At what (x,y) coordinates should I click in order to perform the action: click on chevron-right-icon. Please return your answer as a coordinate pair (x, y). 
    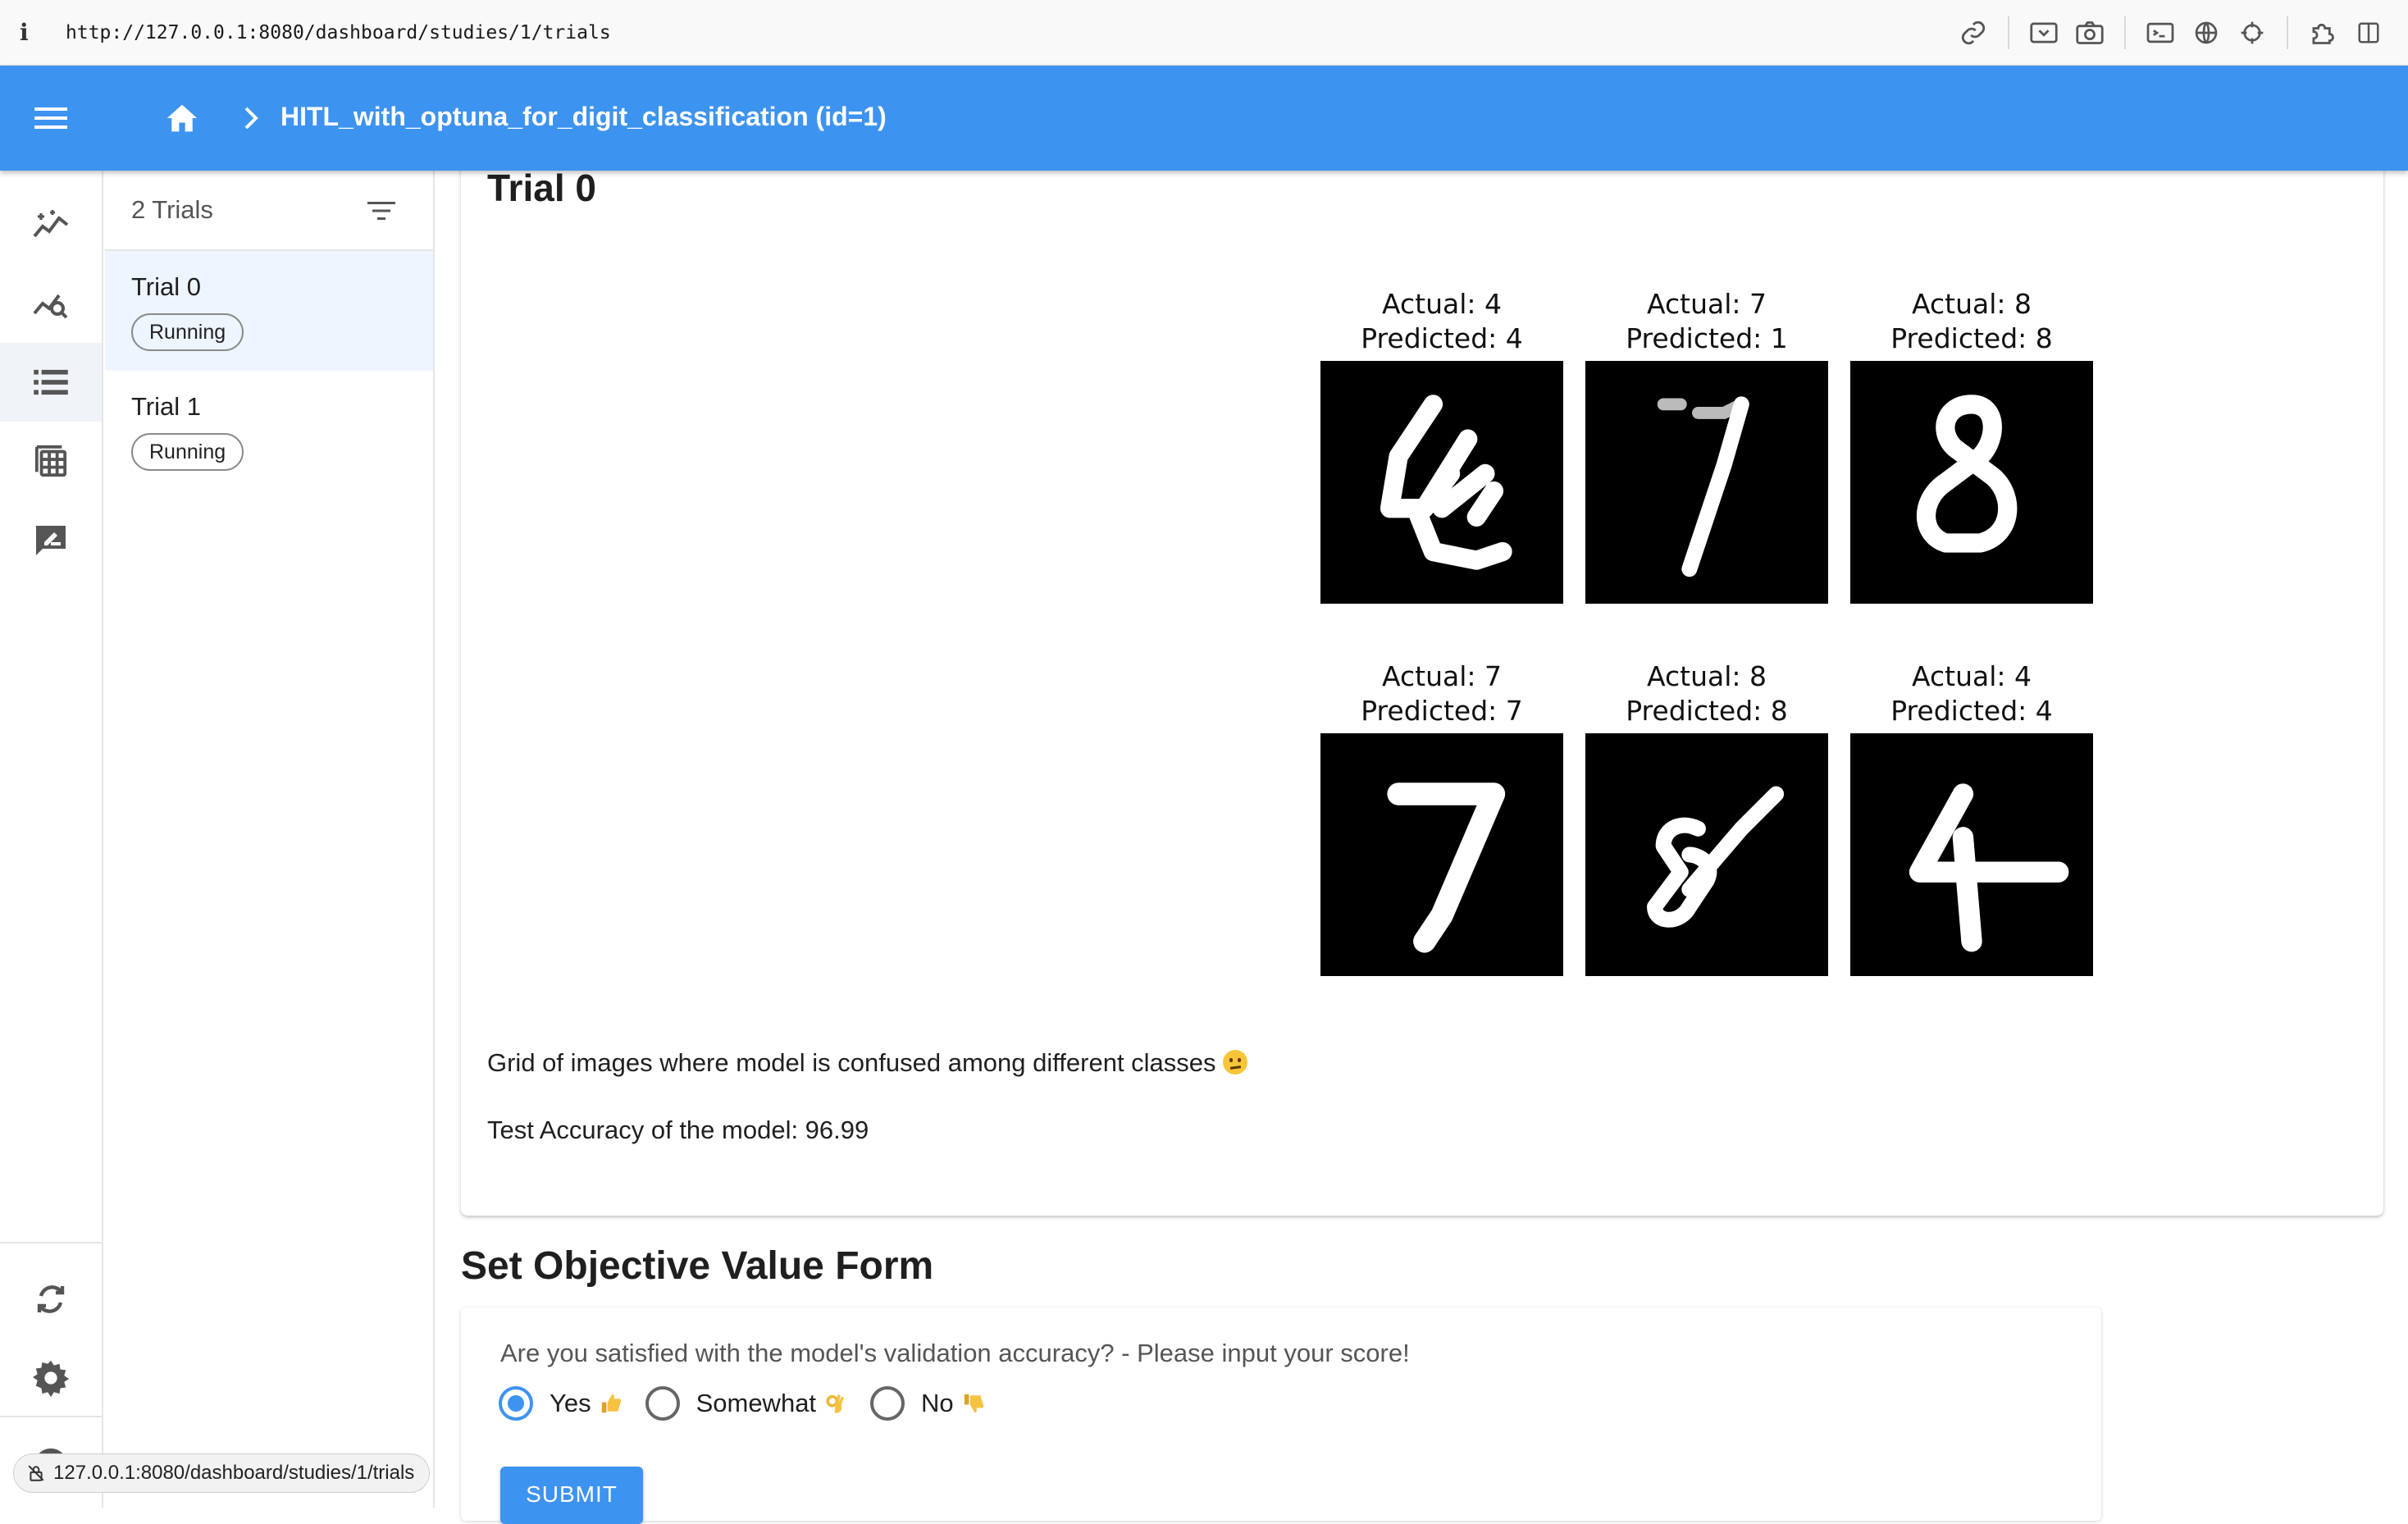
    Looking at the image, I should click on (251, 118).